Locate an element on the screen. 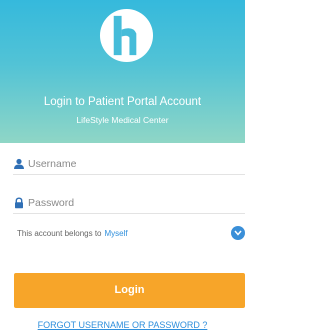  account-owner-value: Myself is located at coordinates (116, 233).